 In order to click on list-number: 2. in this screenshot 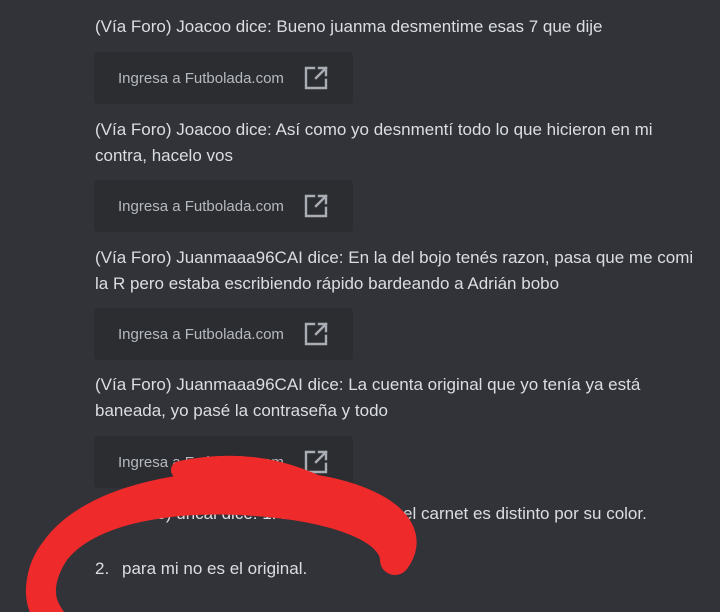, I will do `click(102, 568)`.